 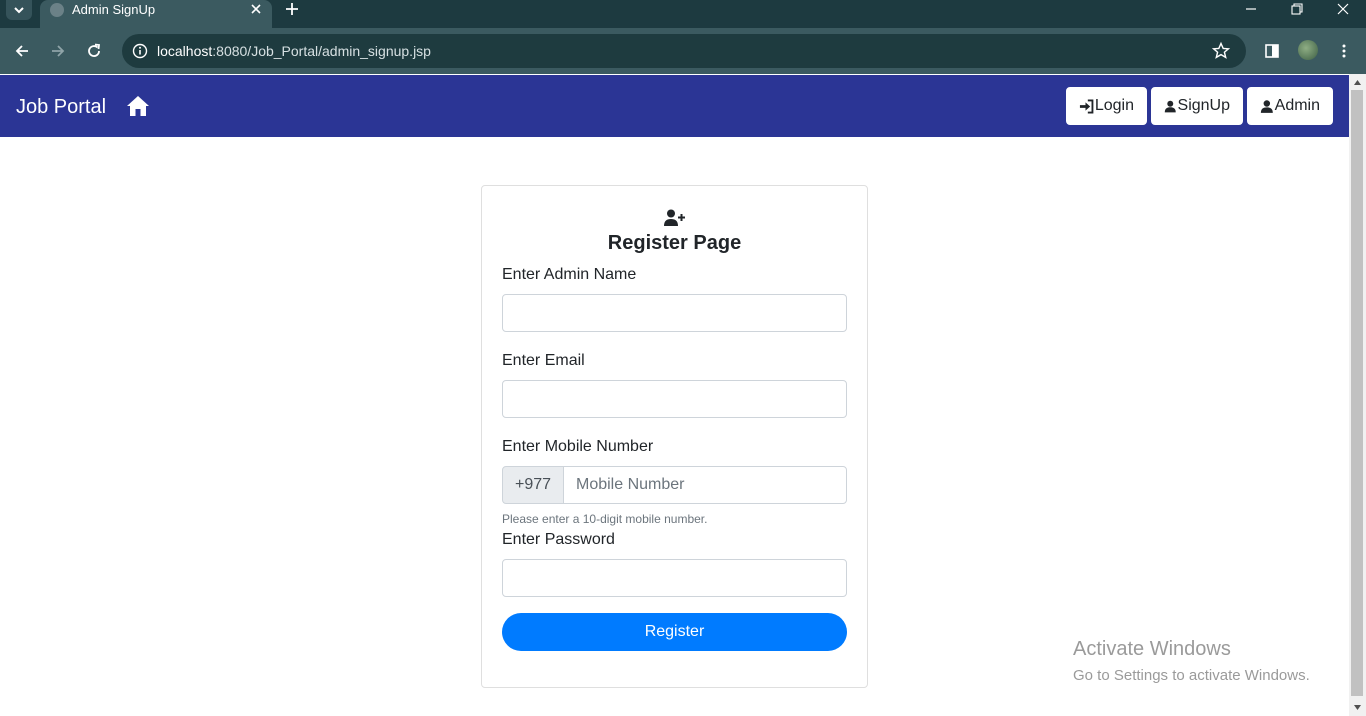 I want to click on tab-title: Admin SignUp, so click(x=114, y=9).